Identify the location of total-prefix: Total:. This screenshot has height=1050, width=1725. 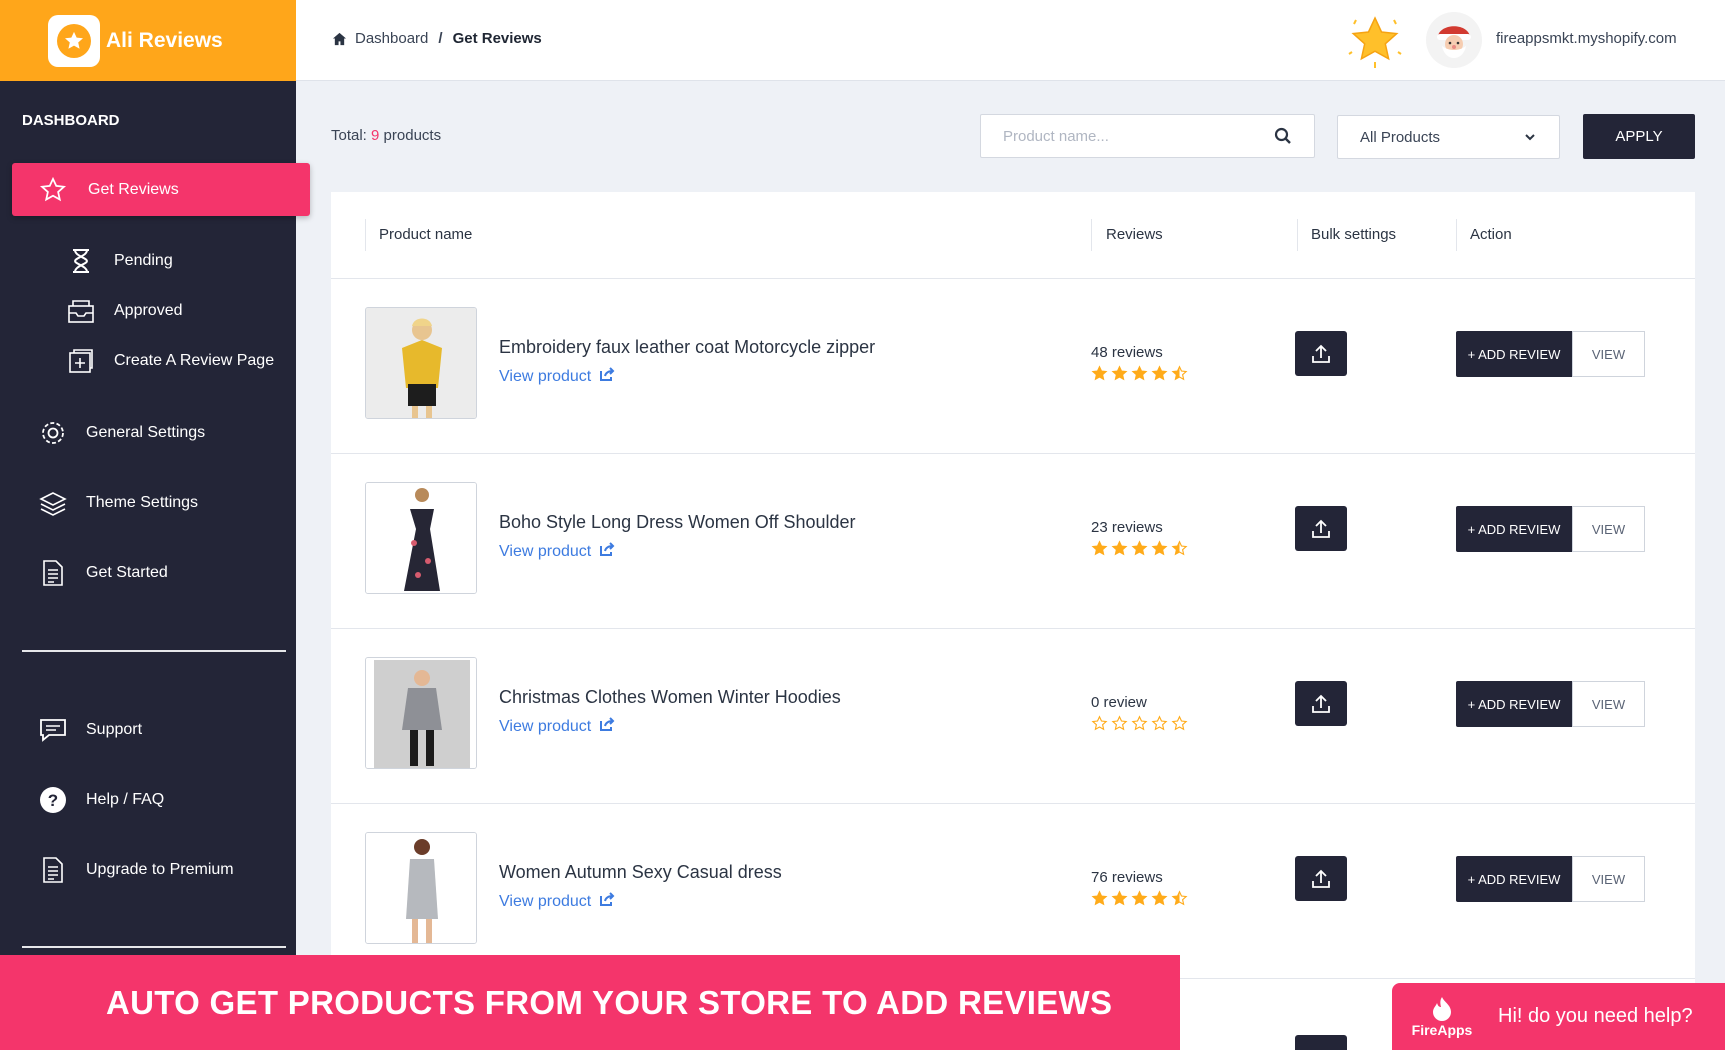
(351, 135).